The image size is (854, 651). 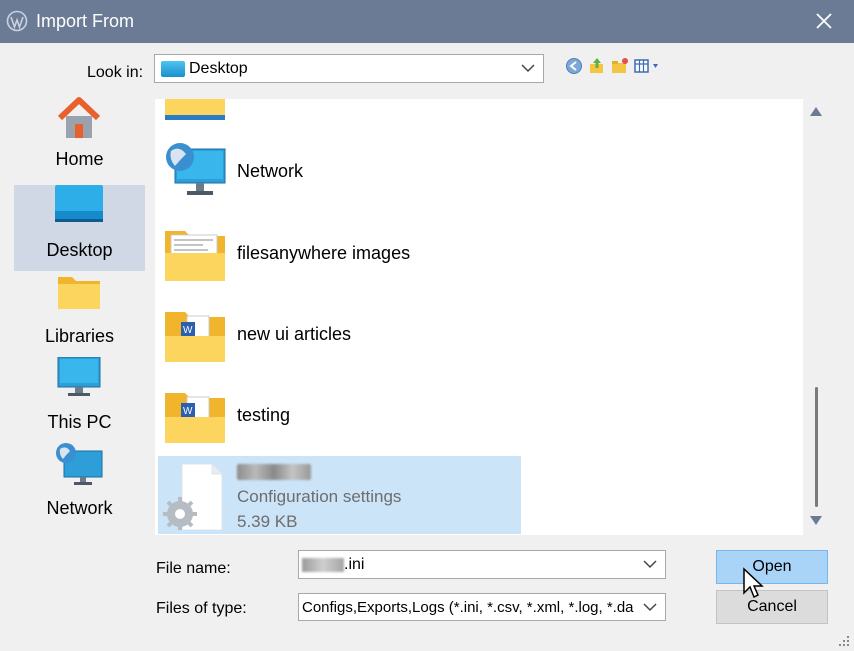 What do you see at coordinates (264, 415) in the screenshot?
I see `file-name: testing` at bounding box center [264, 415].